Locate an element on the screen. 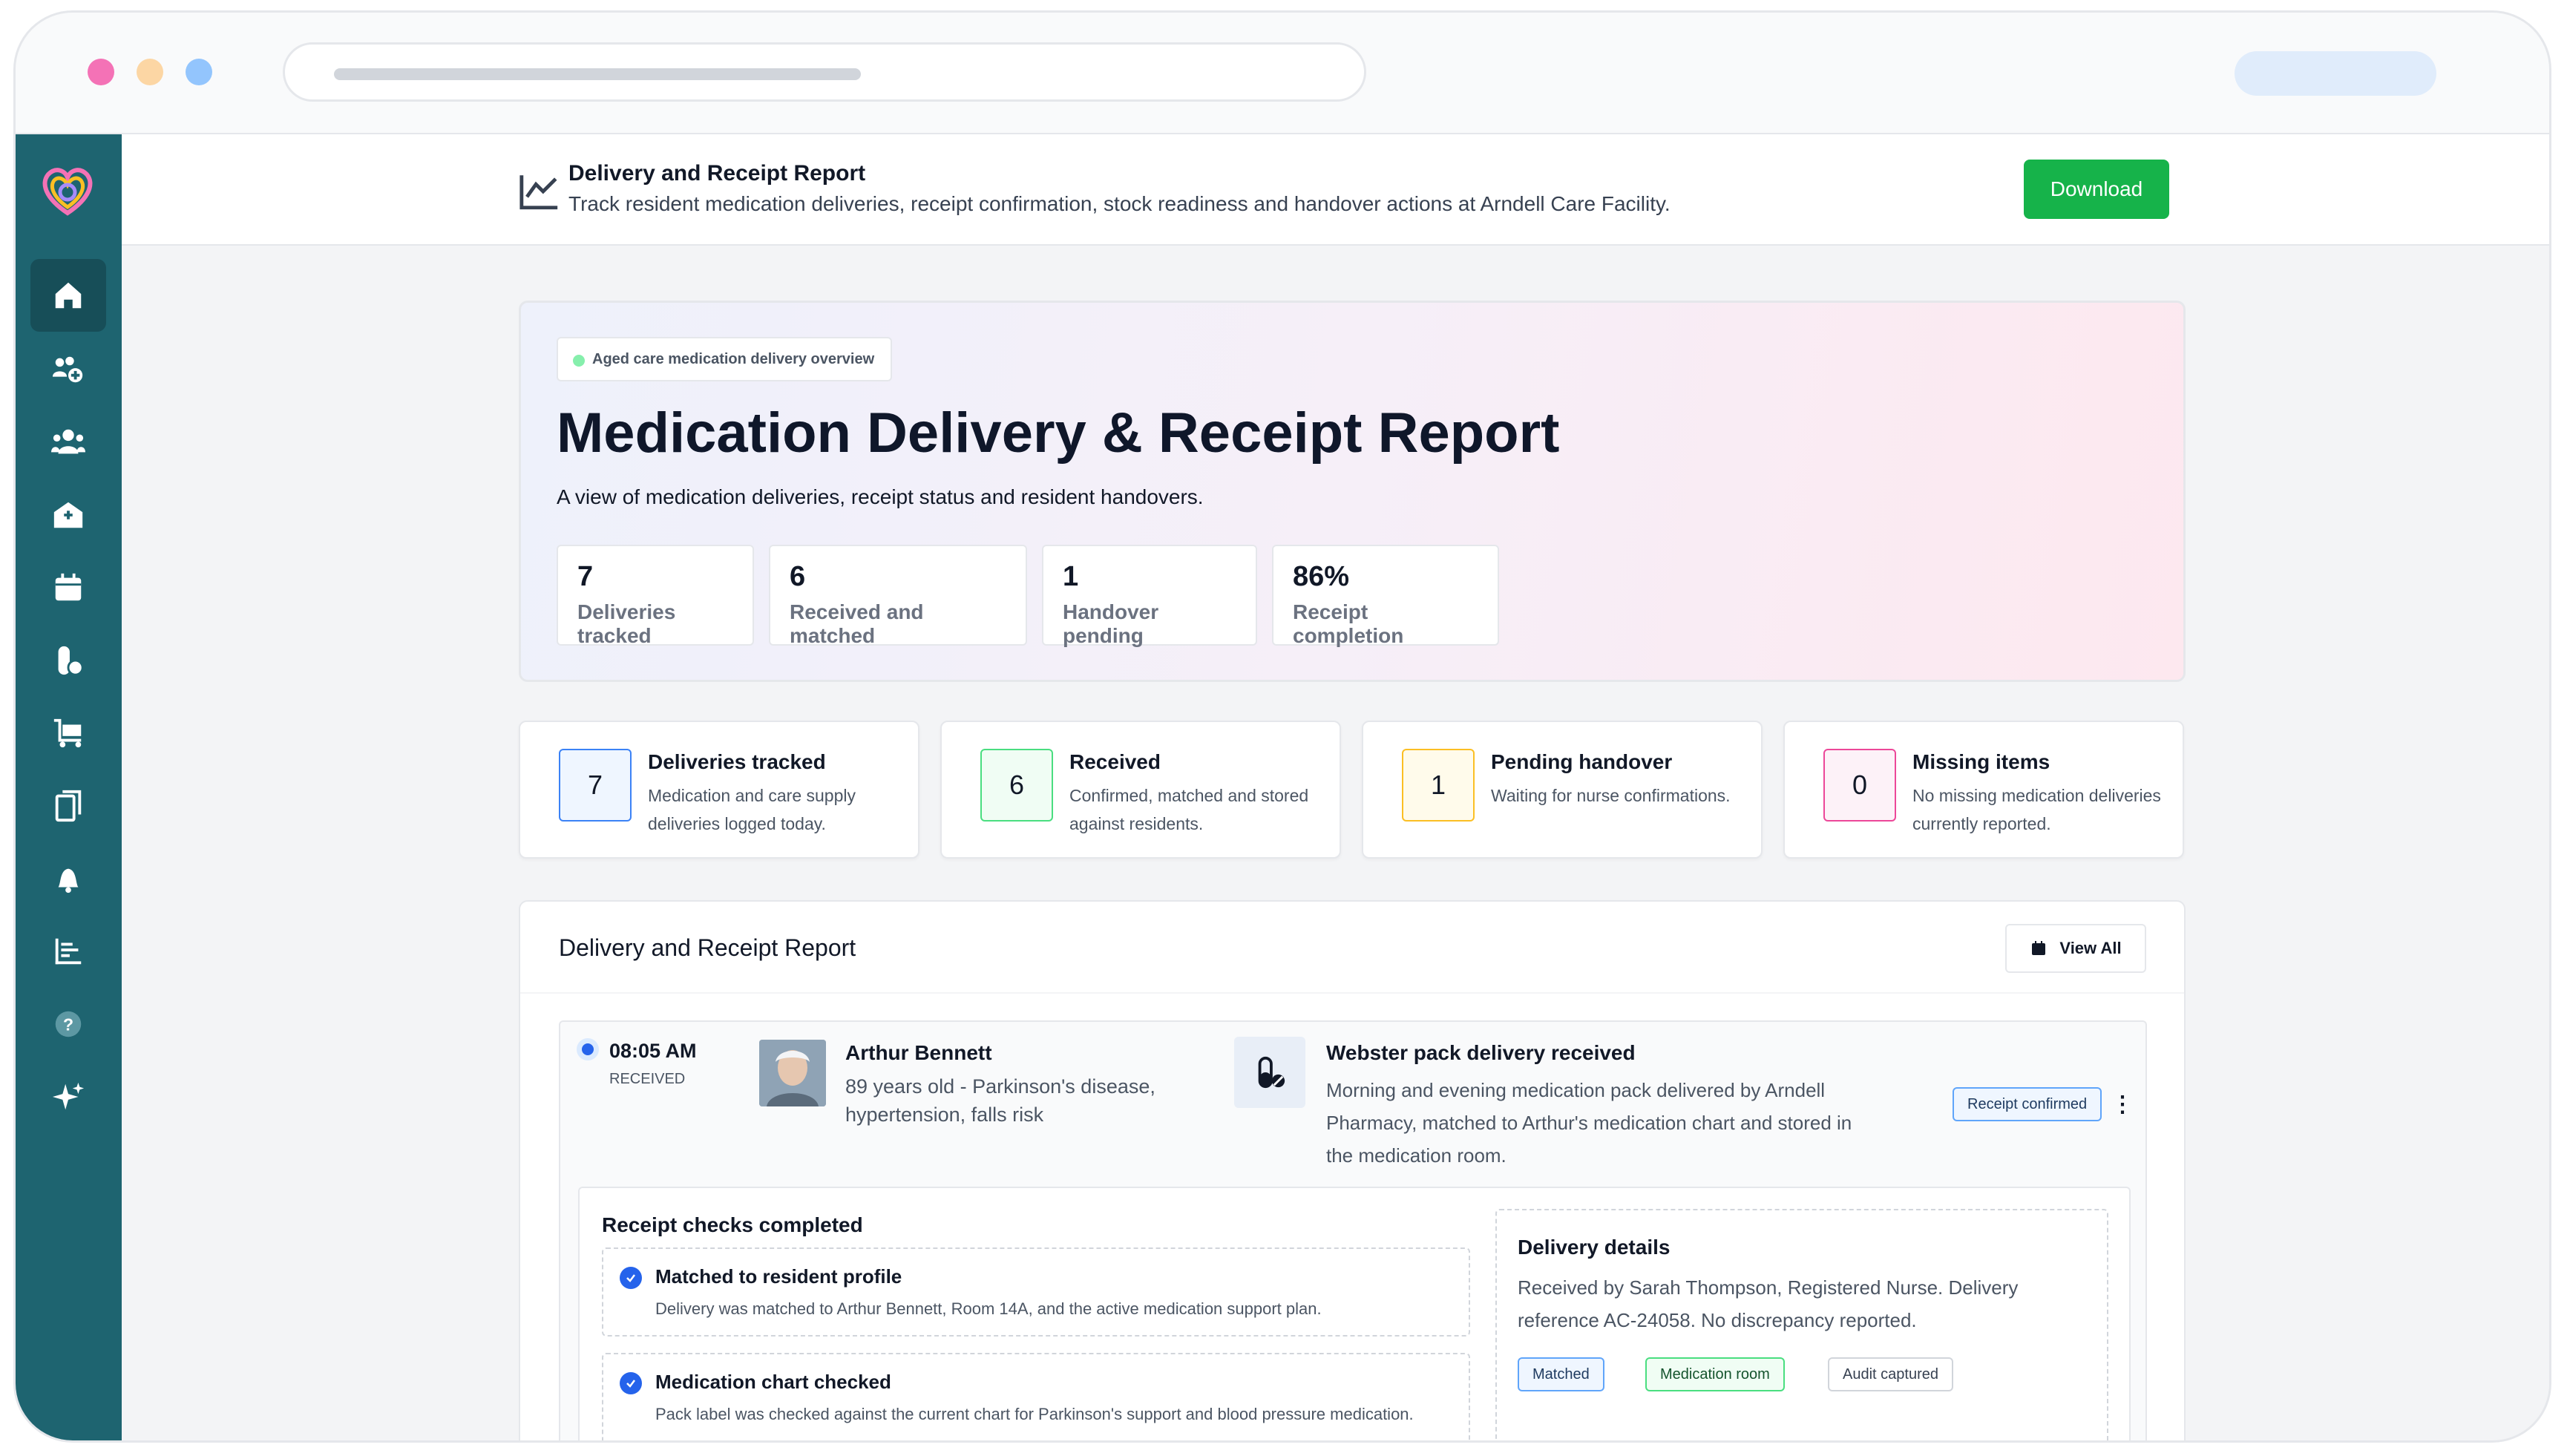 This screenshot has width=2567, height=1456. sidebar: ? is located at coordinates (69, 787).